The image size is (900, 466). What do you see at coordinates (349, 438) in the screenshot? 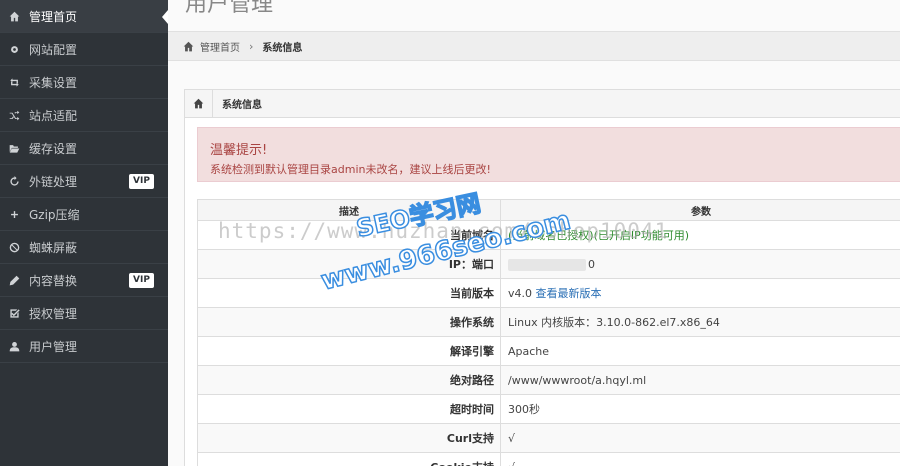
I see `row-key: Curl支持` at bounding box center [349, 438].